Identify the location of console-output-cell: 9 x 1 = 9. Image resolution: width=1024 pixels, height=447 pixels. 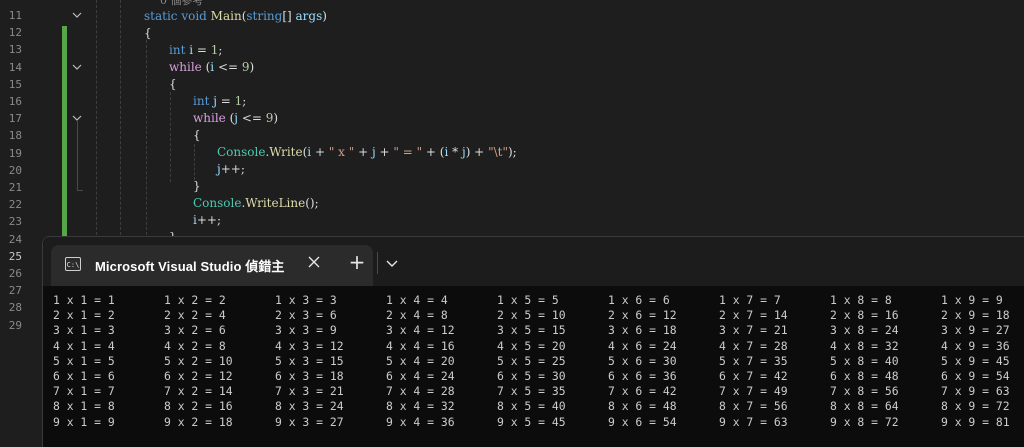
(84, 421).